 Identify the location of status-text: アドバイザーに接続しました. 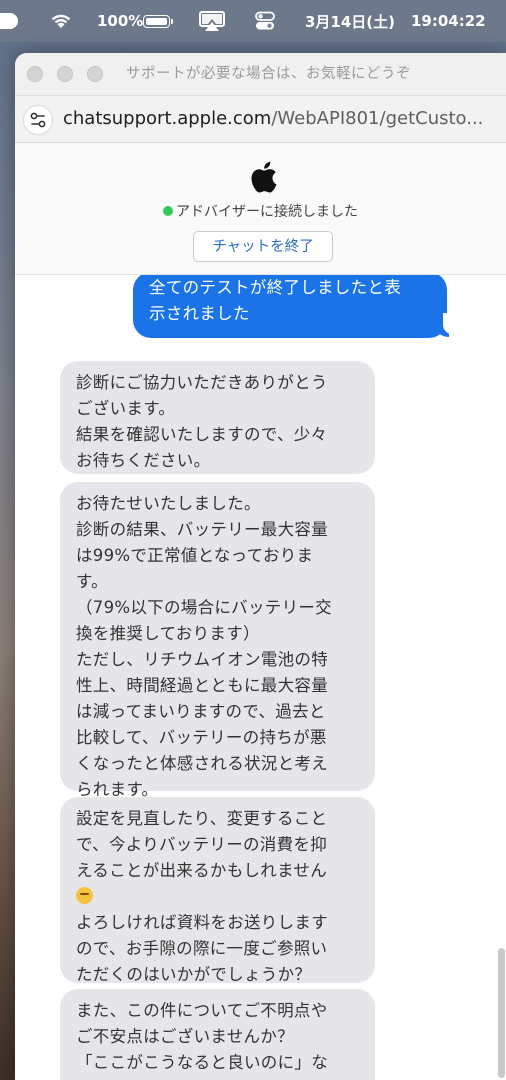
(267, 212).